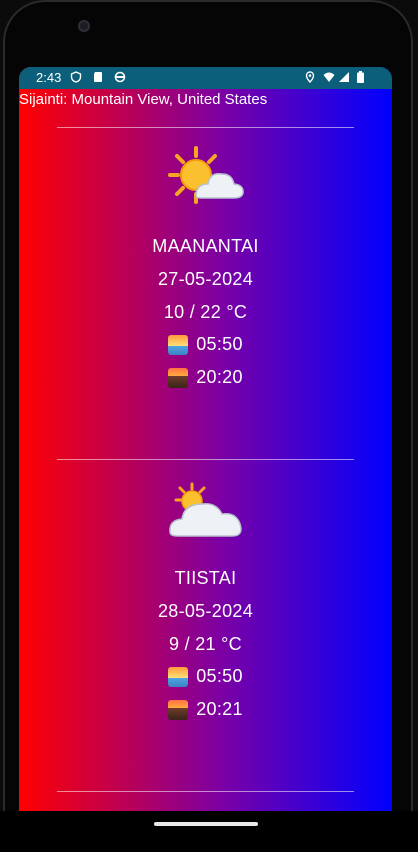 The width and height of the screenshot is (418, 852). I want to click on day-temperature: 9 / 21 °C, so click(205, 644).